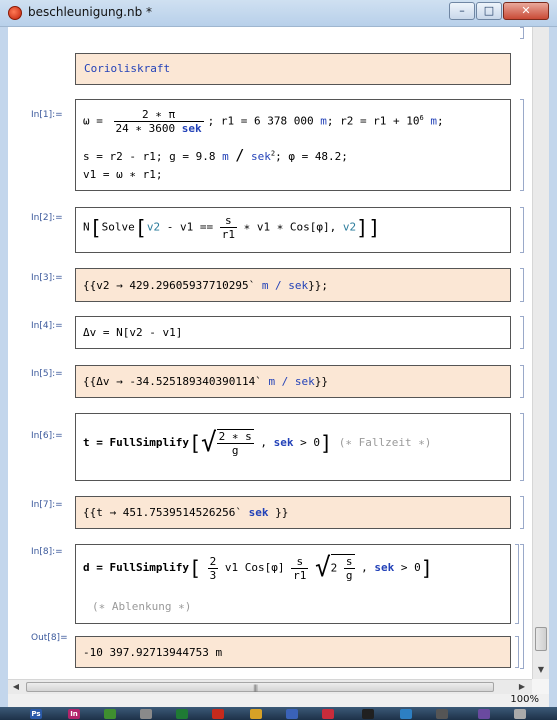 This screenshot has width=557, height=720. What do you see at coordinates (489, 11) in the screenshot?
I see `maximize-button: □` at bounding box center [489, 11].